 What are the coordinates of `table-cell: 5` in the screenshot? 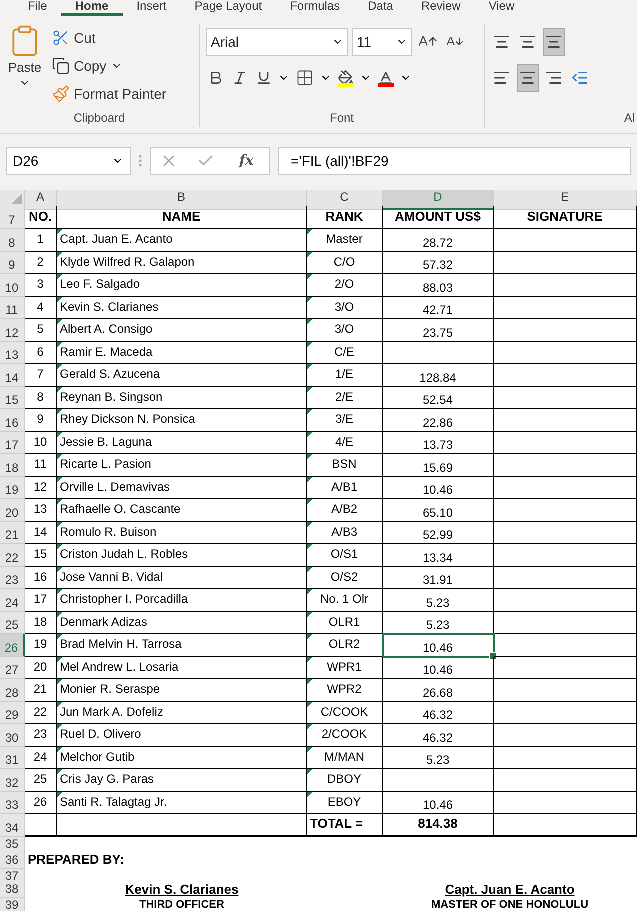 It's located at (41, 330).